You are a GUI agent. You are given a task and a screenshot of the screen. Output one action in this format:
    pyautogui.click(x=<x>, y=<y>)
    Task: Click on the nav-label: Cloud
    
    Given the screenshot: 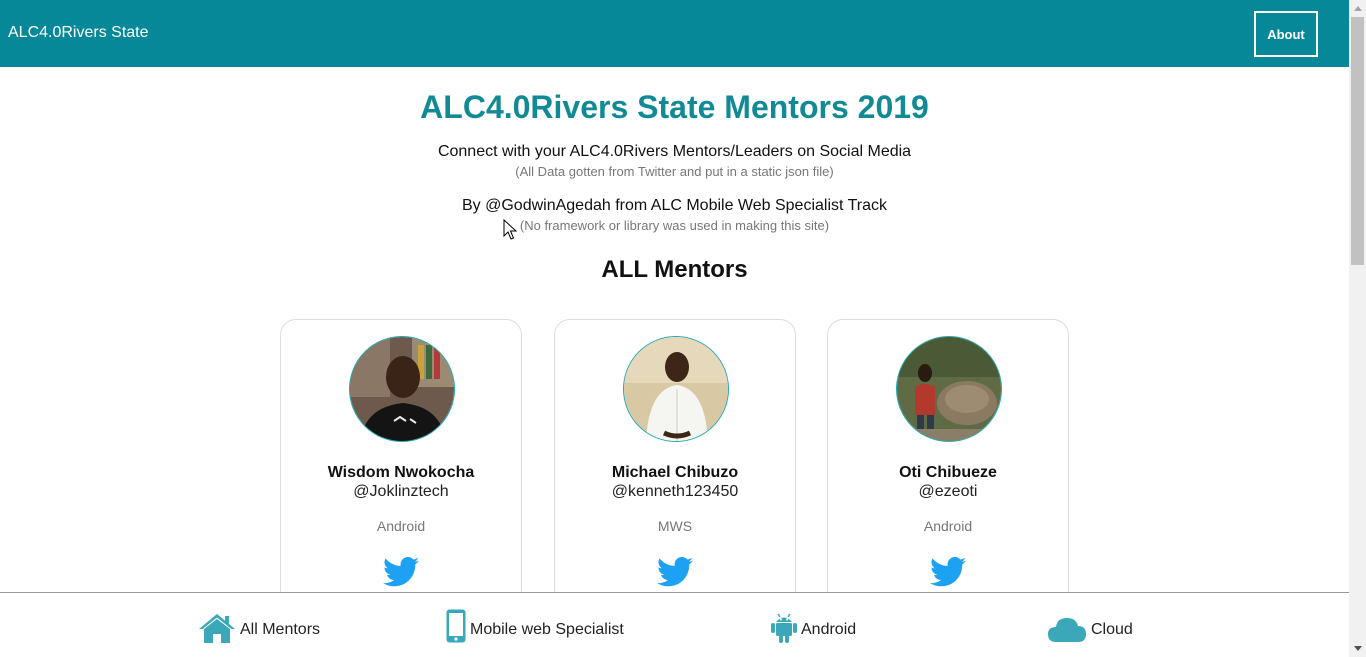 What is the action you would take?
    pyautogui.click(x=1112, y=629)
    